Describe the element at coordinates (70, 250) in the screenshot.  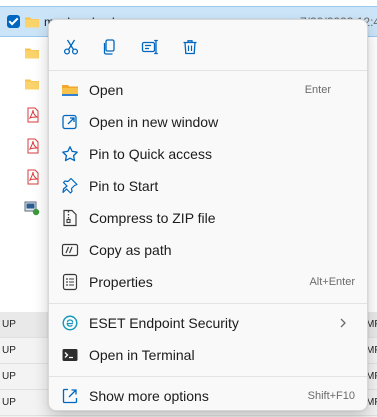
I see `copy-path-icon` at that location.